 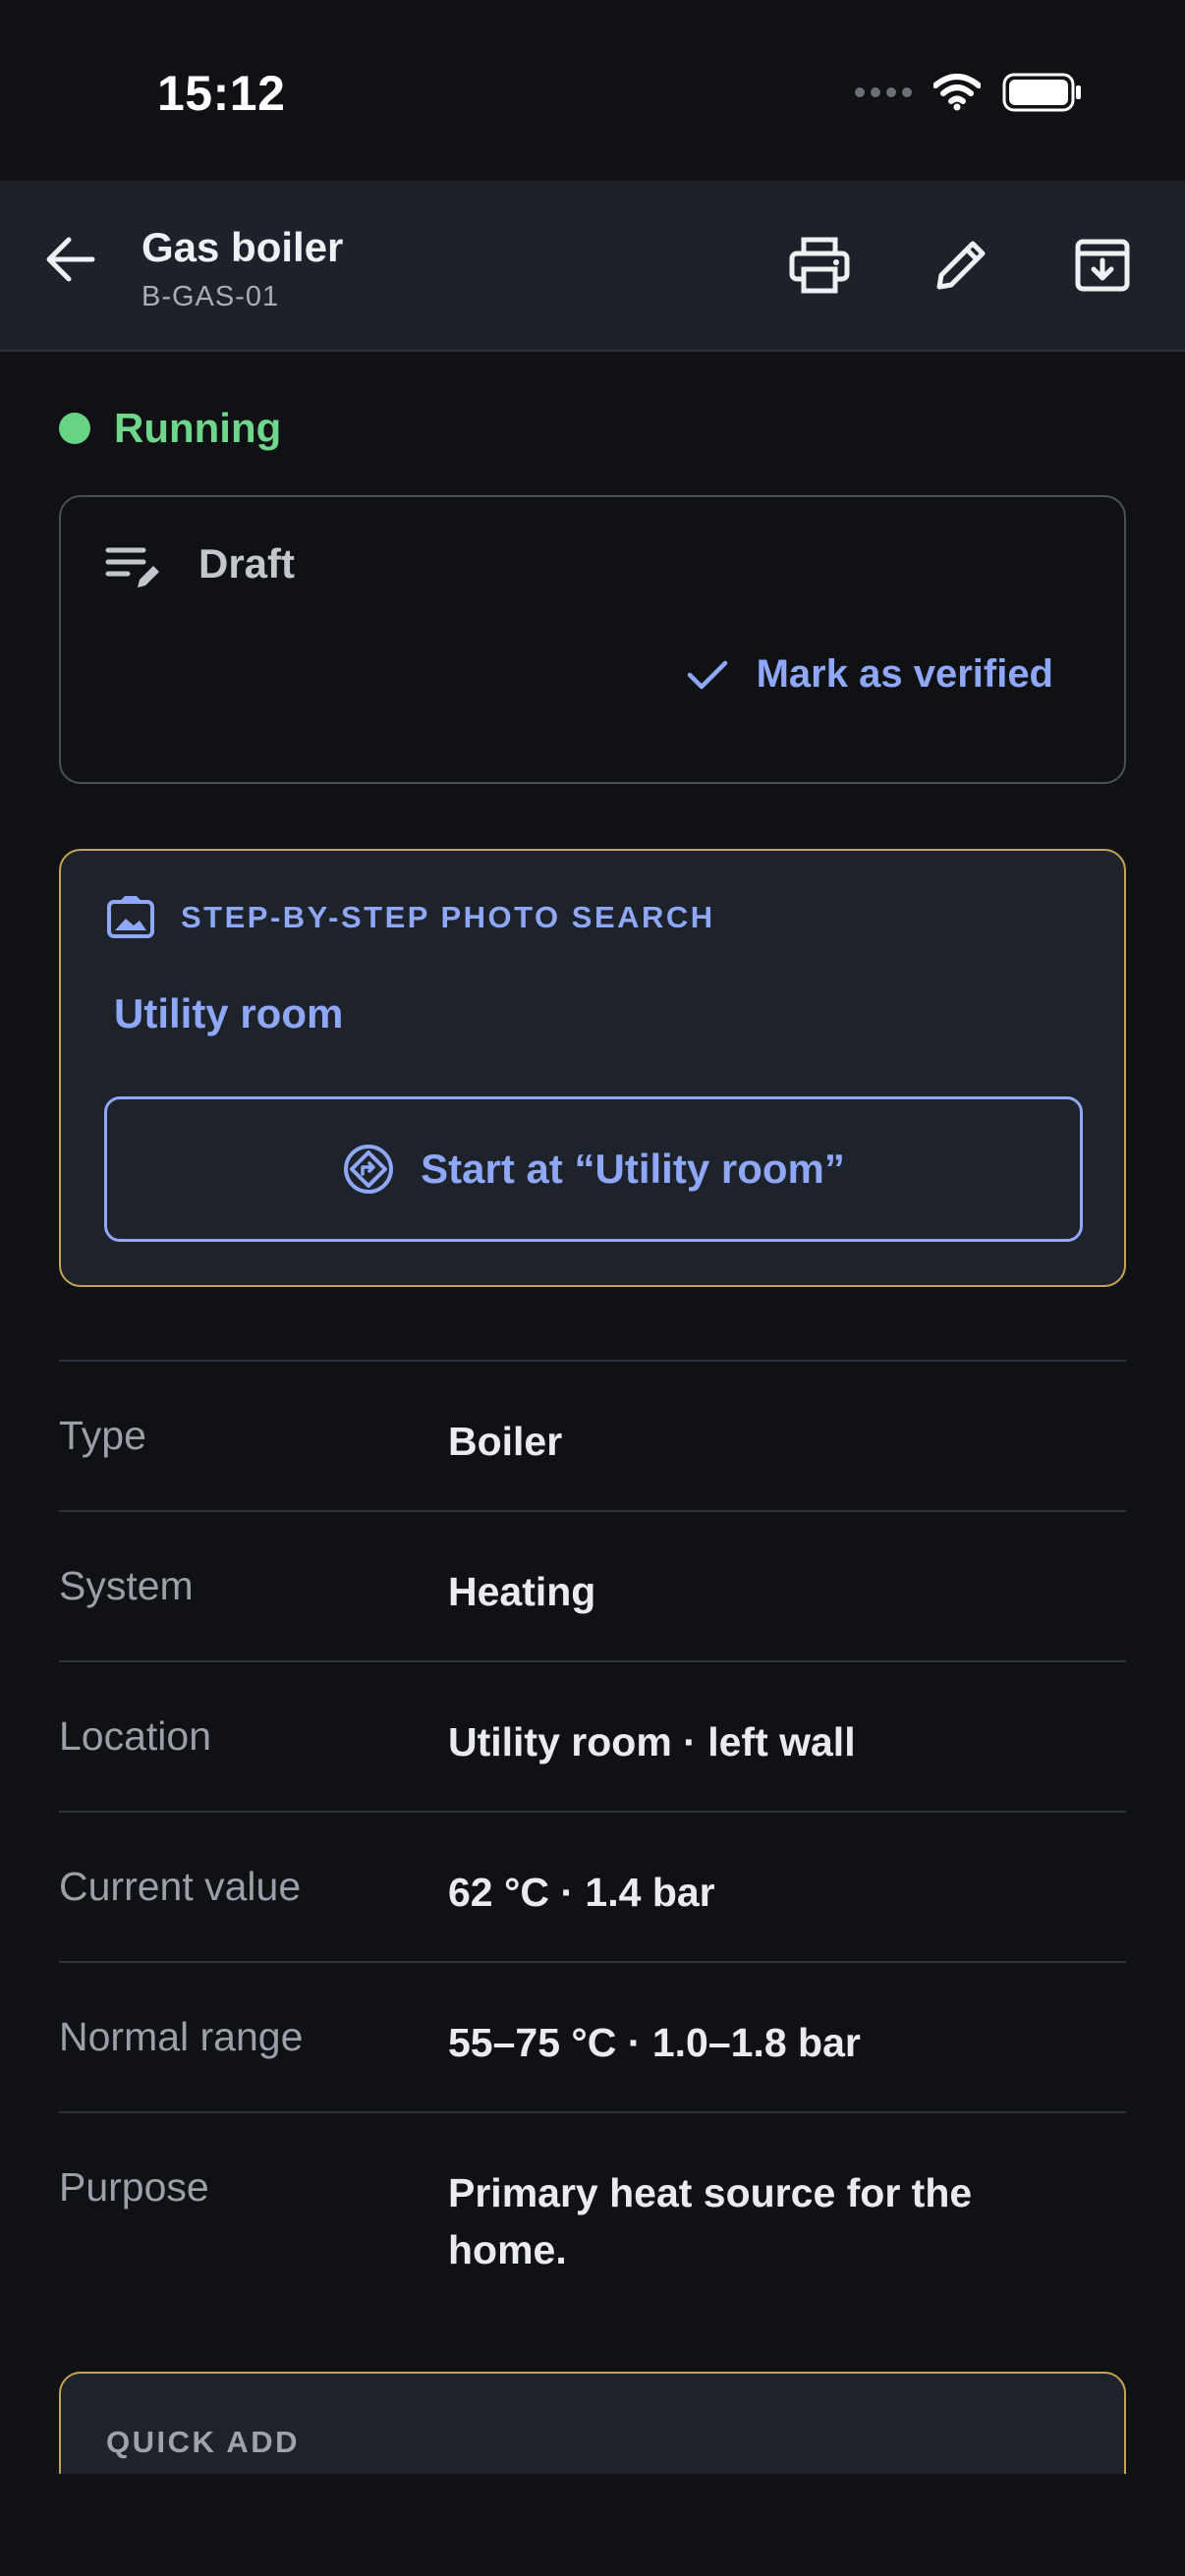 I want to click on print-button, so click(x=819, y=265).